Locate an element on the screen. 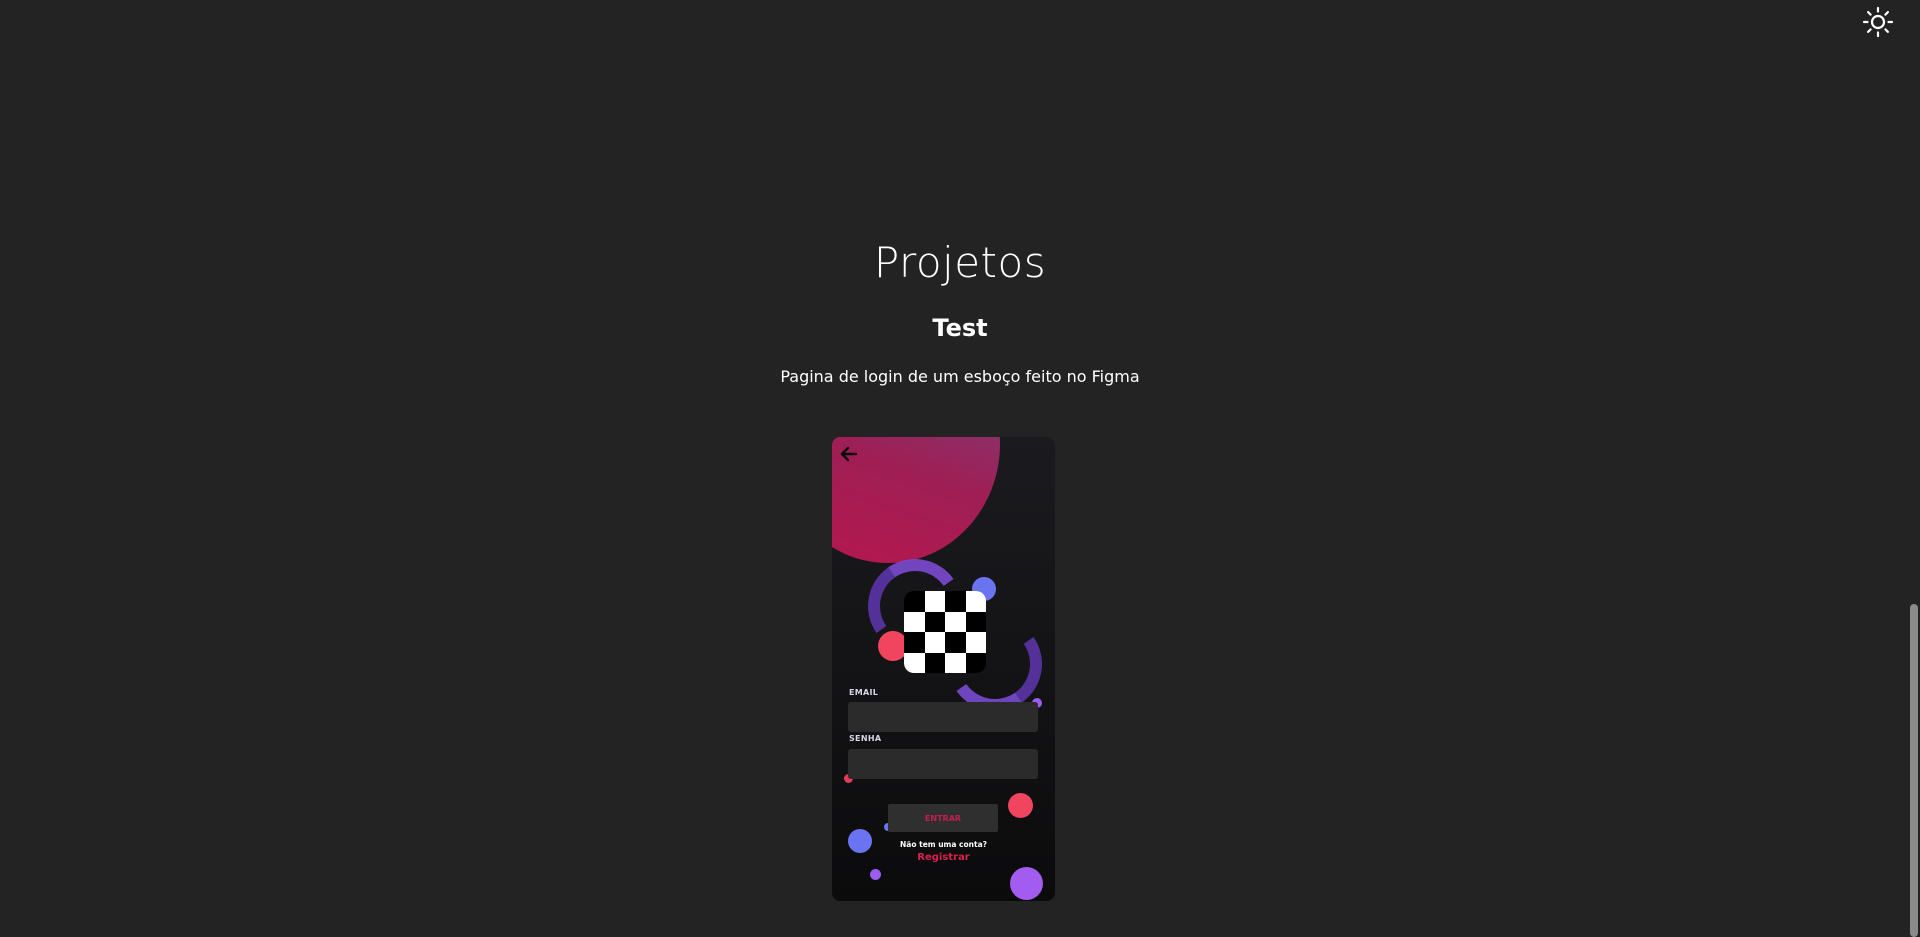  no-account-text: Não tem uma conta? is located at coordinates (943, 844).